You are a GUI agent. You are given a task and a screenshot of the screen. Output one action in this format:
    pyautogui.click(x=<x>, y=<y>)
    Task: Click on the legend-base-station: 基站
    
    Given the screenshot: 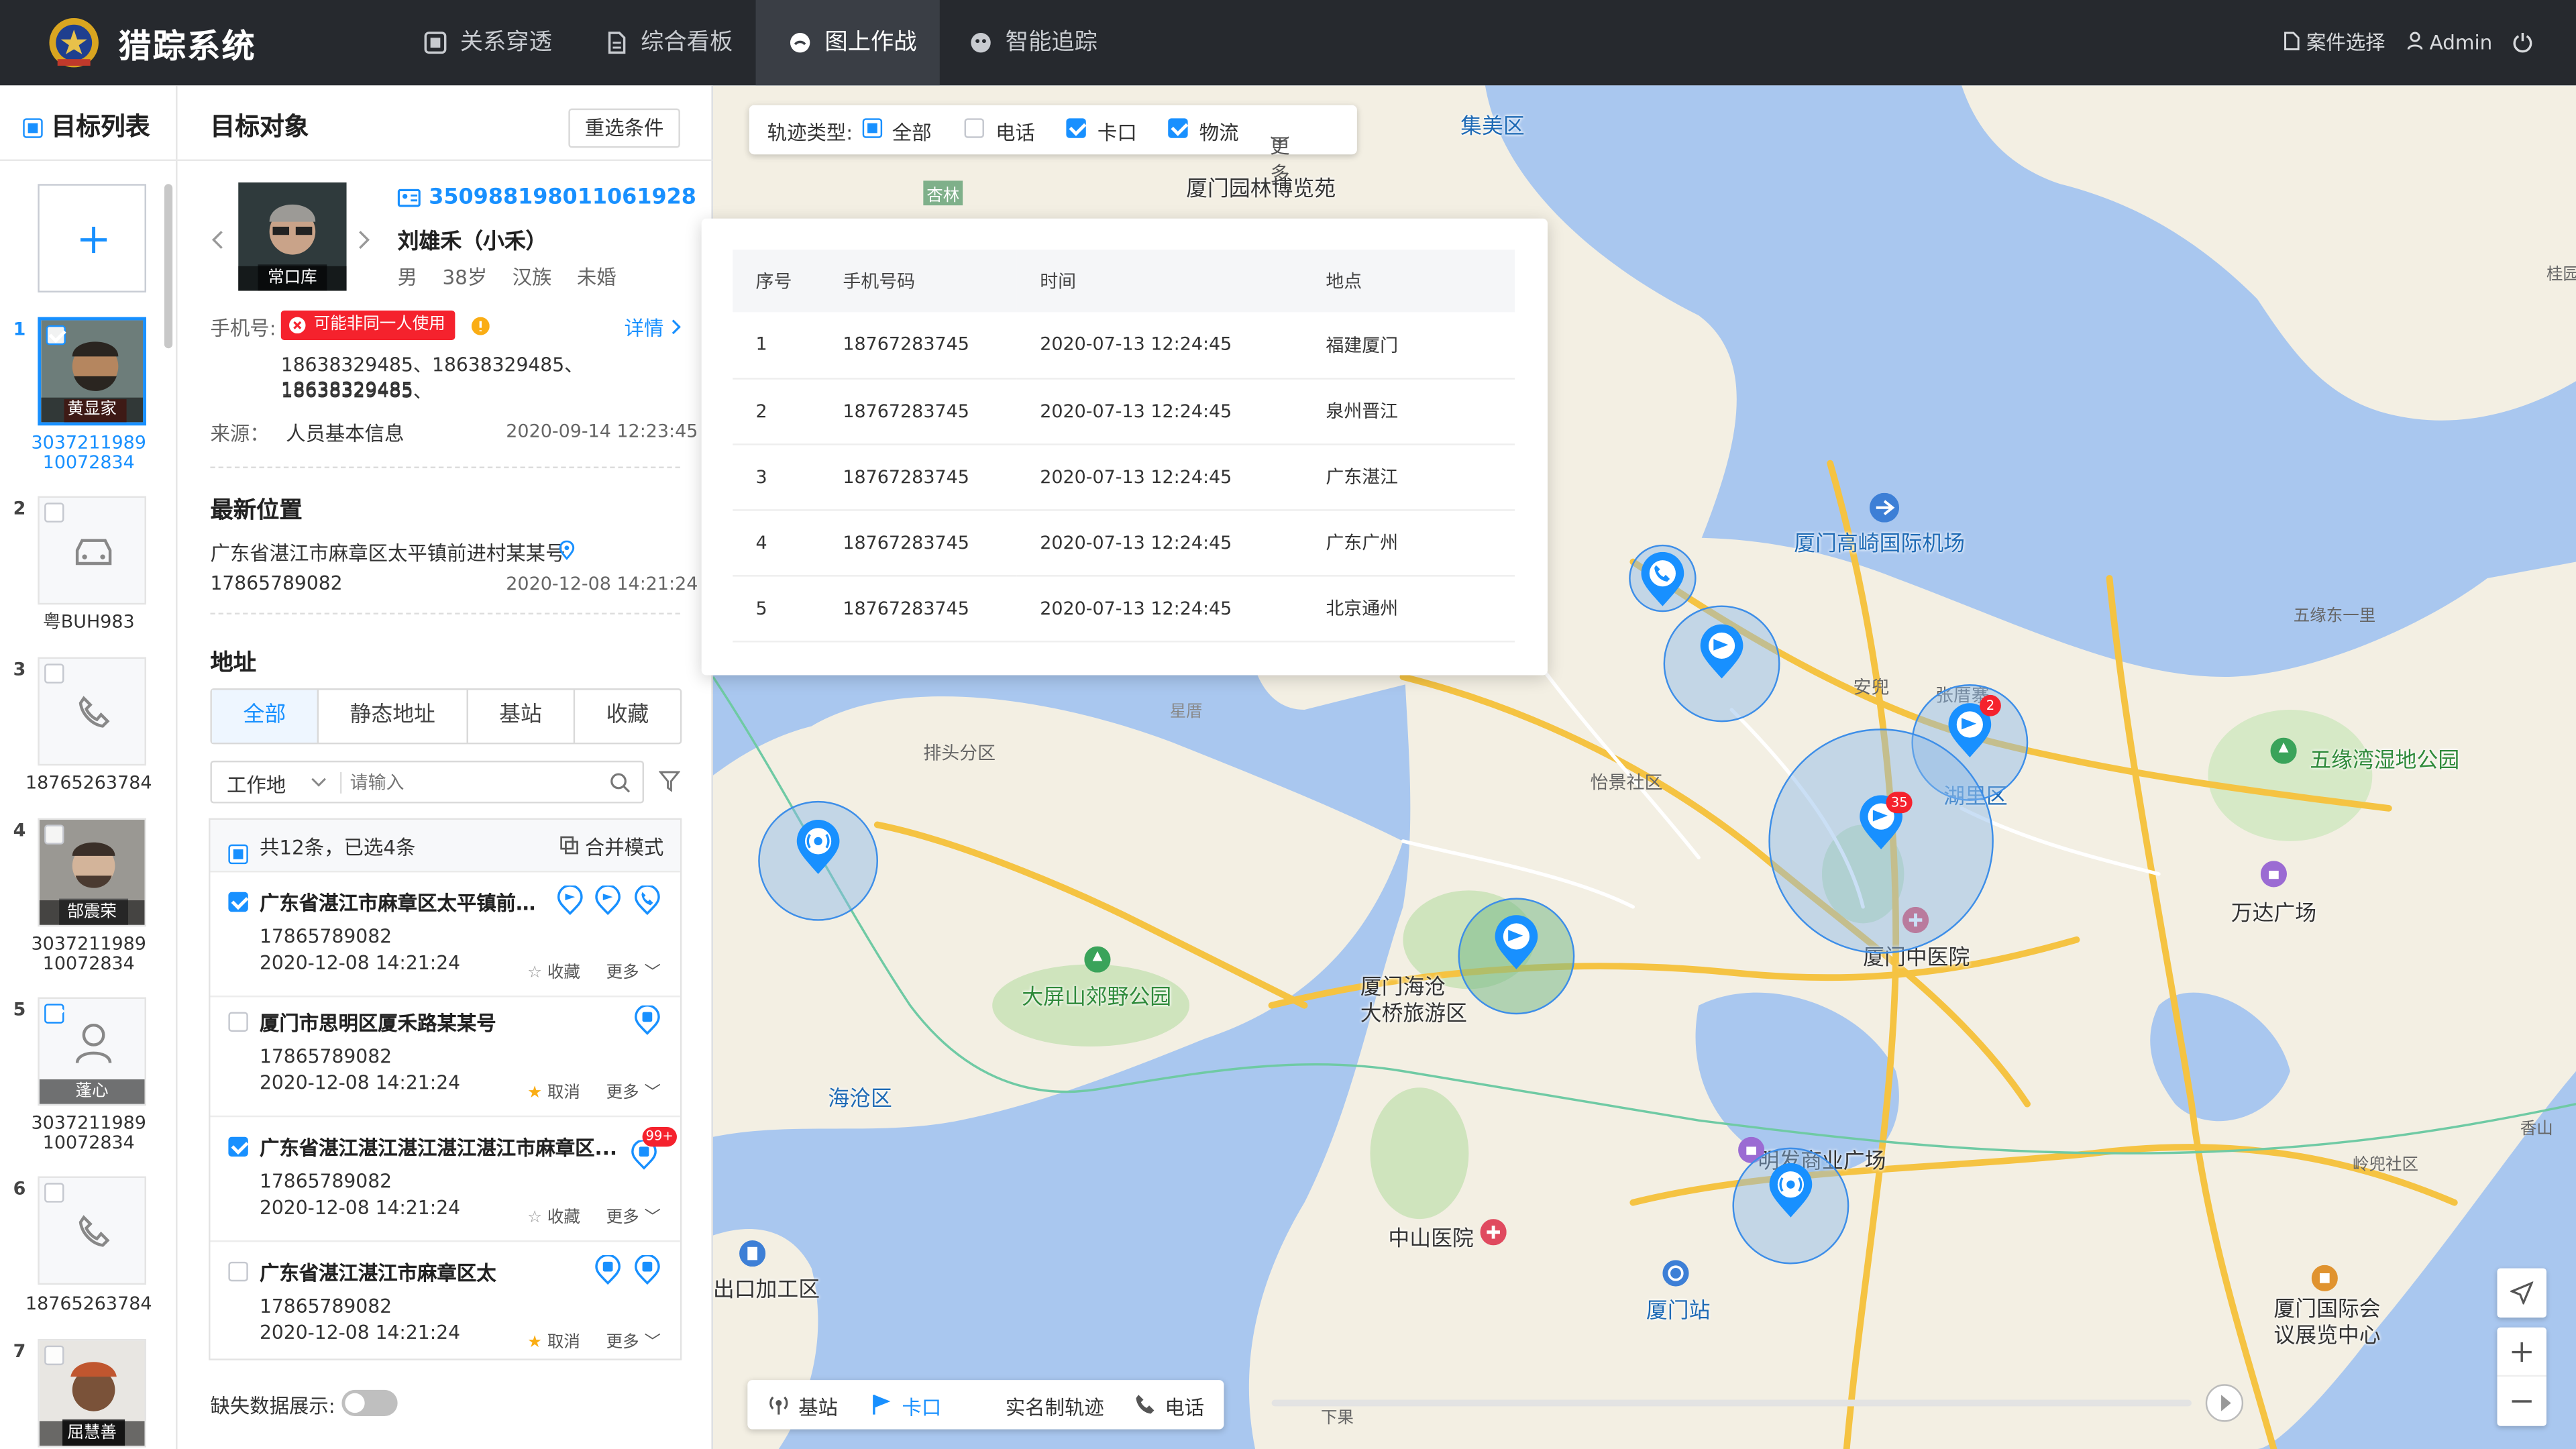 What is the action you would take?
    pyautogui.click(x=818, y=1407)
    